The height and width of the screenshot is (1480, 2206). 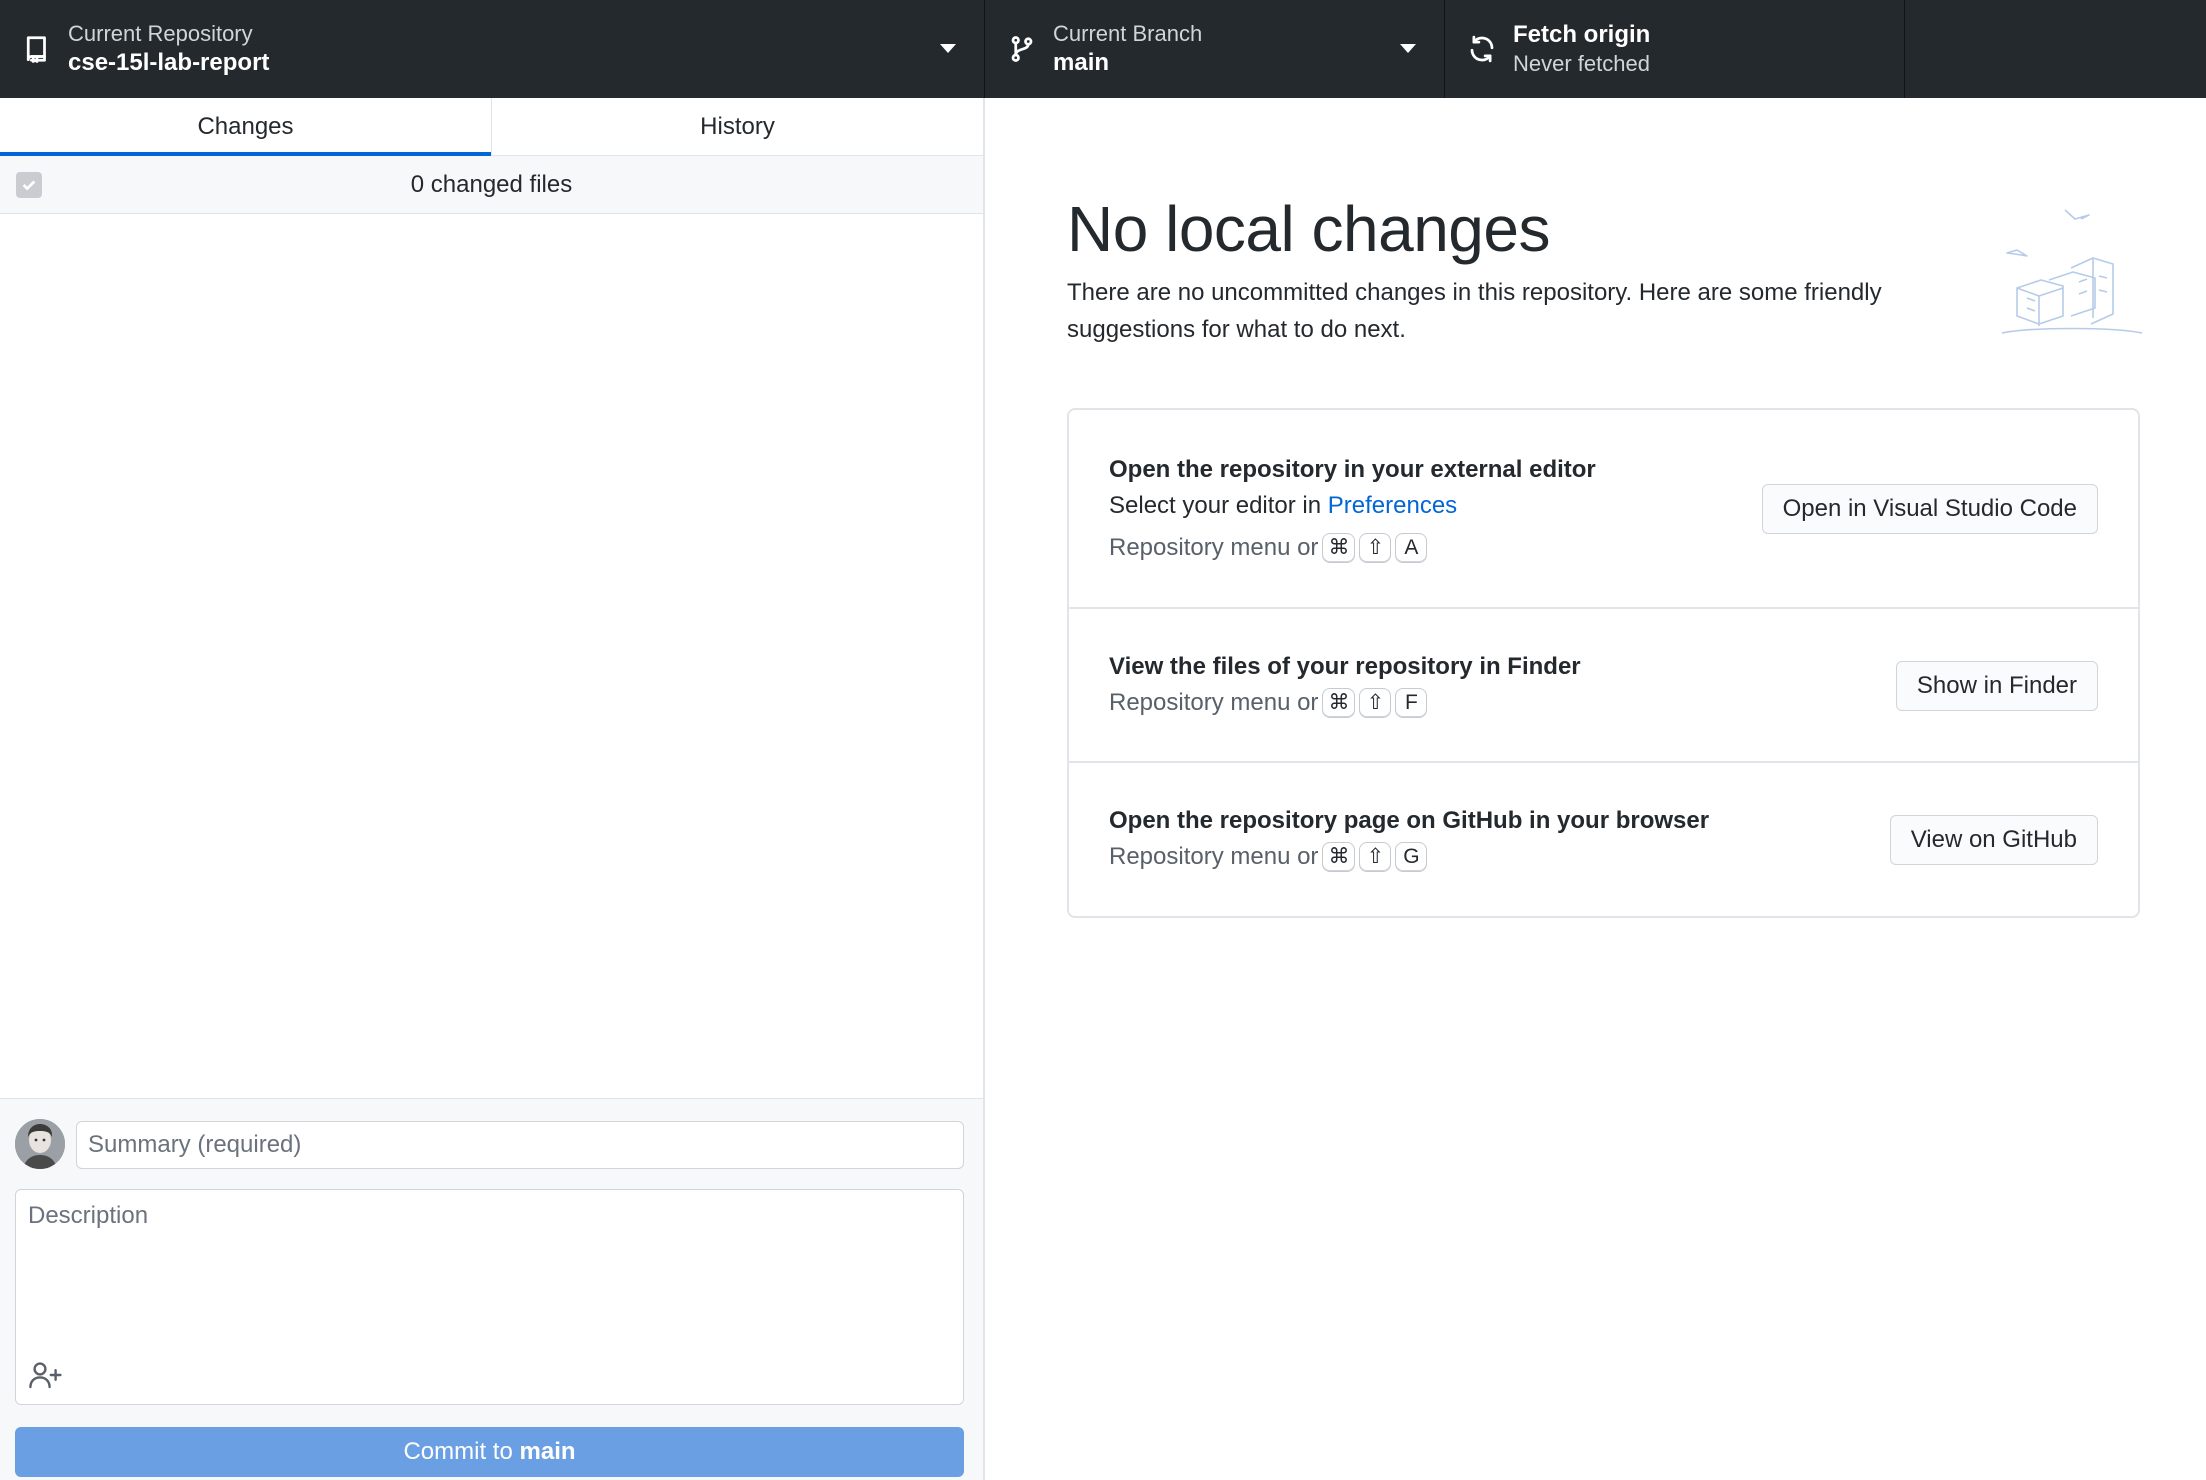 I want to click on changes-list-header: 0 changed files, so click(x=491, y=185).